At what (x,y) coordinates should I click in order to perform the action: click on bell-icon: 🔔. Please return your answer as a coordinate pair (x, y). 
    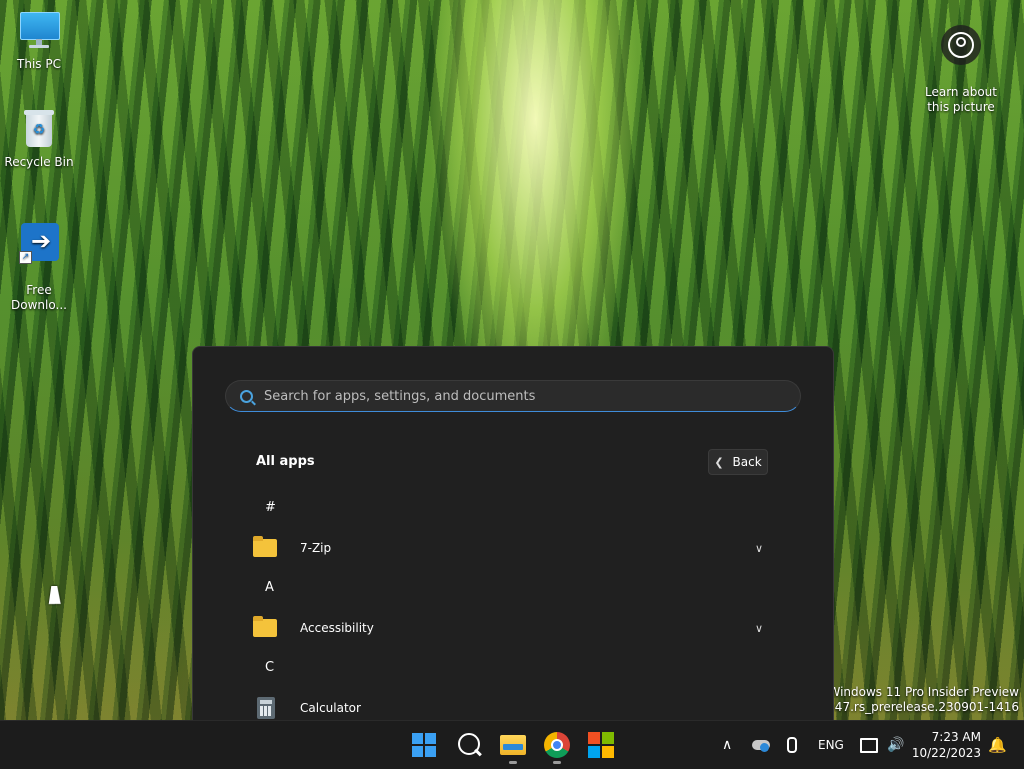
    Looking at the image, I should click on (997, 745).